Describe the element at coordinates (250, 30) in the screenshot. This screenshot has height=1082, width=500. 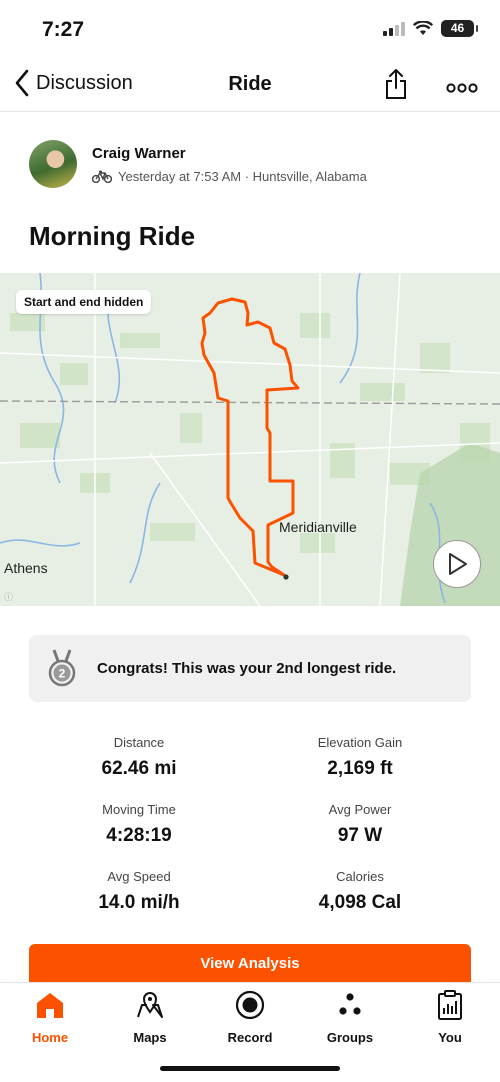
I see `status-bar: 7:27 46` at that location.